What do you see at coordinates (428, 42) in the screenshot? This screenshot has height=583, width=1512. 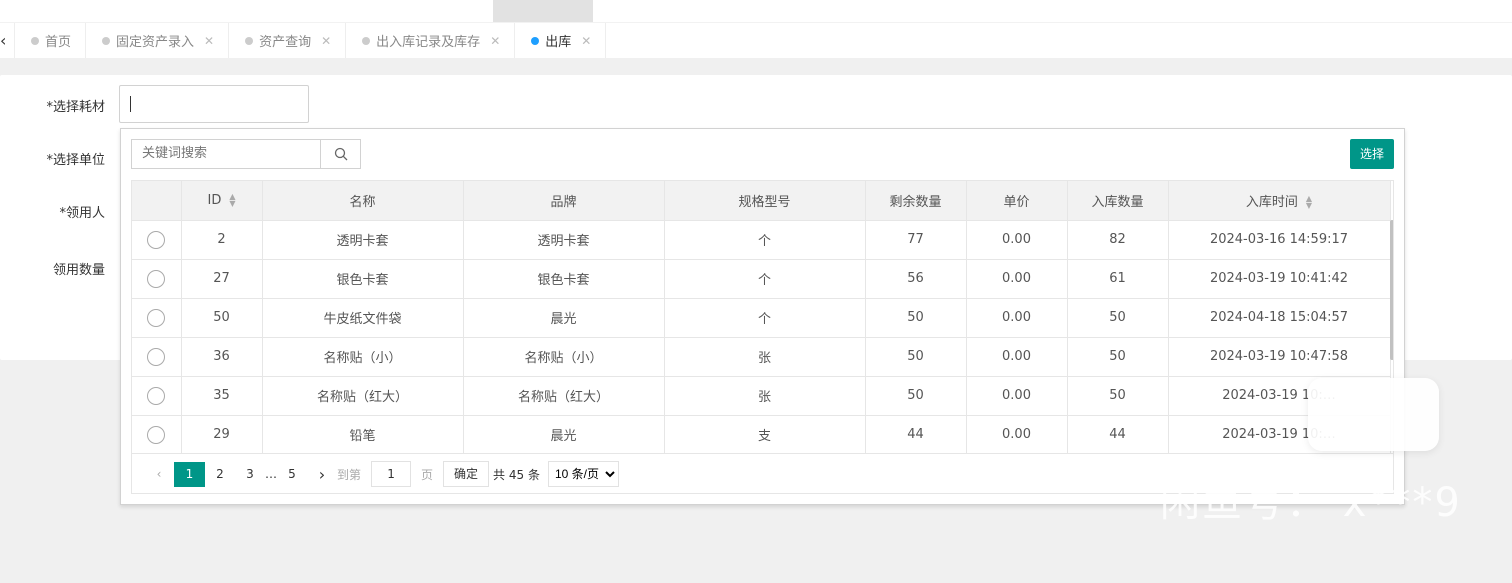 I see `tab-label: 出入库记录及库存` at bounding box center [428, 42].